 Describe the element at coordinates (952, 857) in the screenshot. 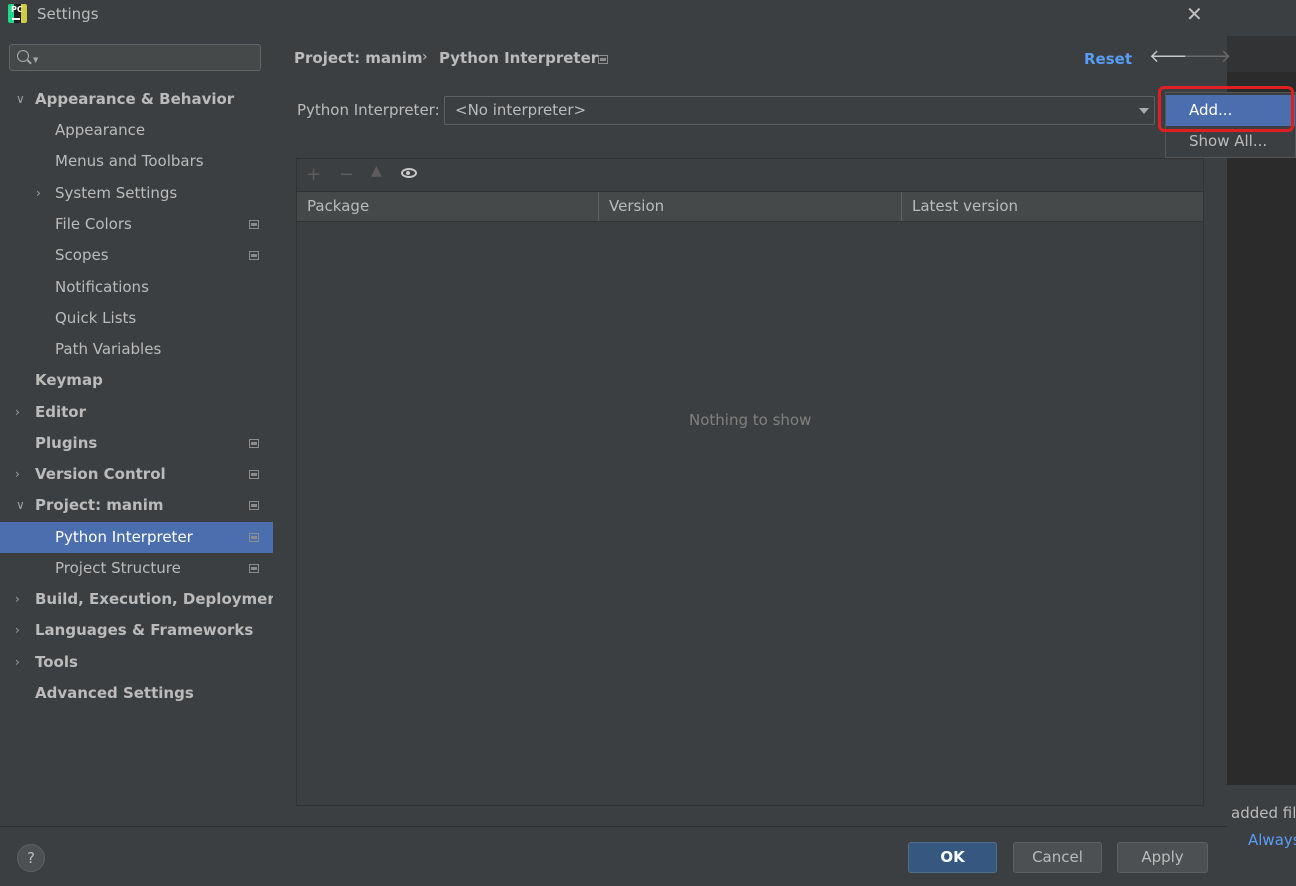

I see `ok-button: OK` at that location.